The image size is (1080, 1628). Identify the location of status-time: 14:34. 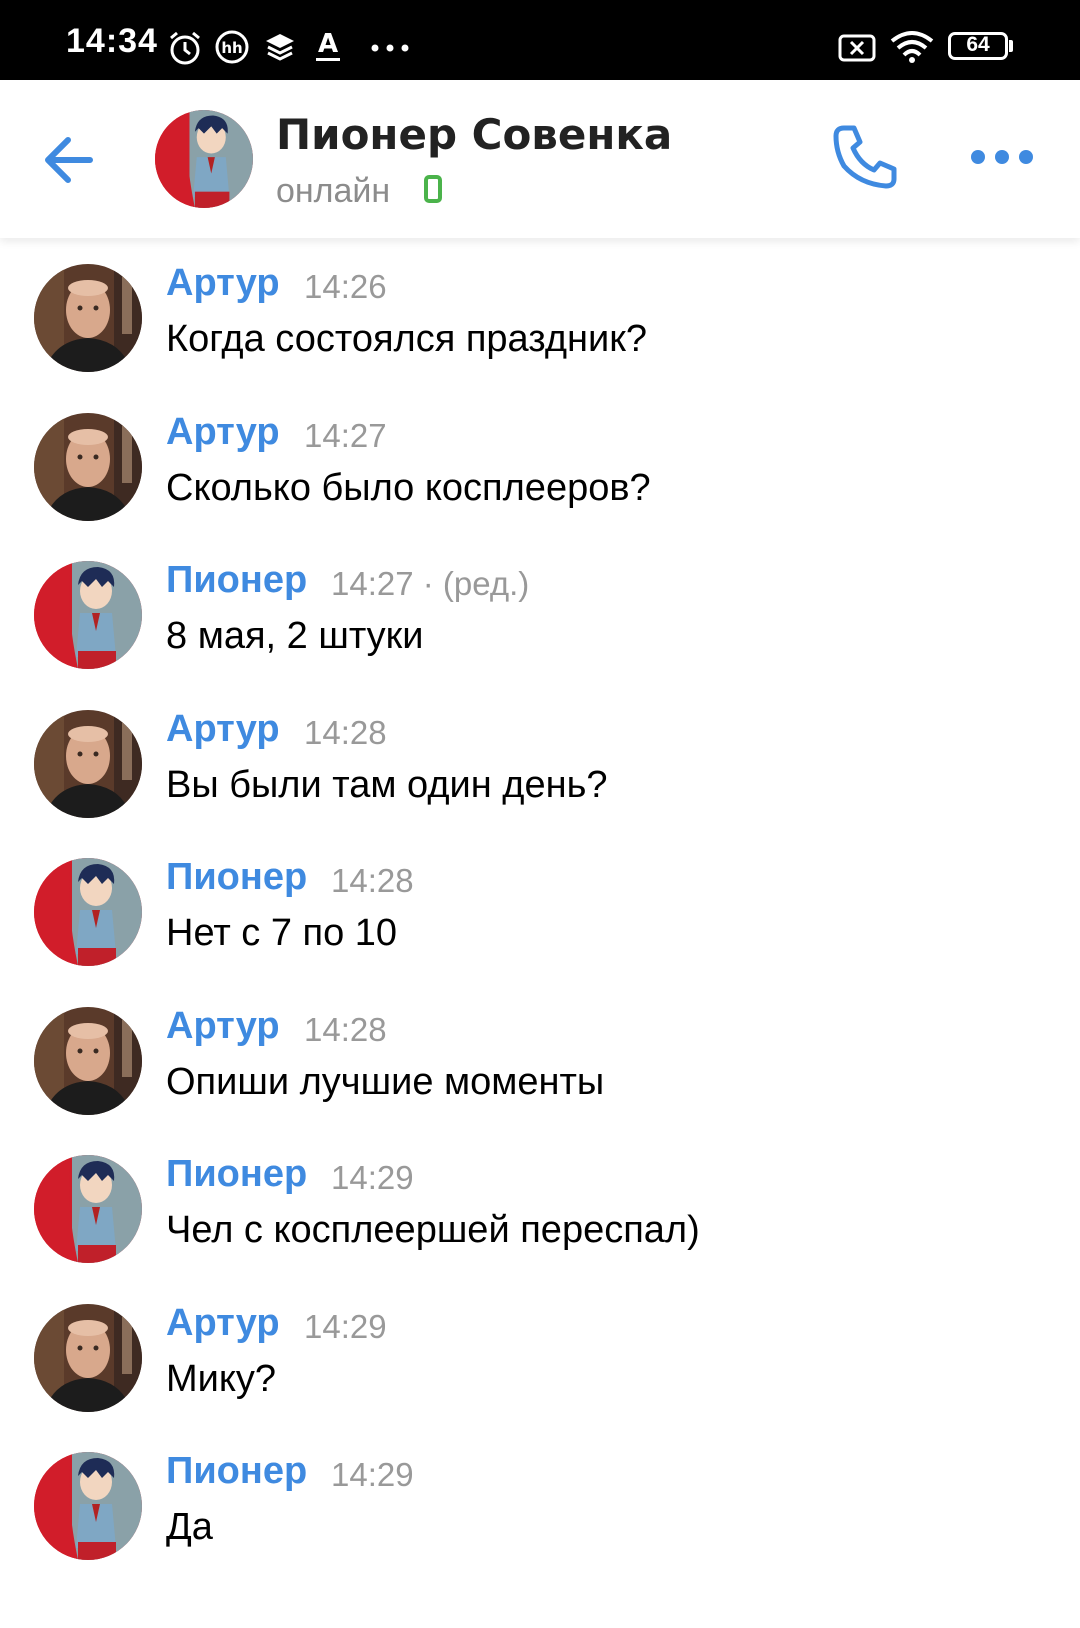
(112, 41).